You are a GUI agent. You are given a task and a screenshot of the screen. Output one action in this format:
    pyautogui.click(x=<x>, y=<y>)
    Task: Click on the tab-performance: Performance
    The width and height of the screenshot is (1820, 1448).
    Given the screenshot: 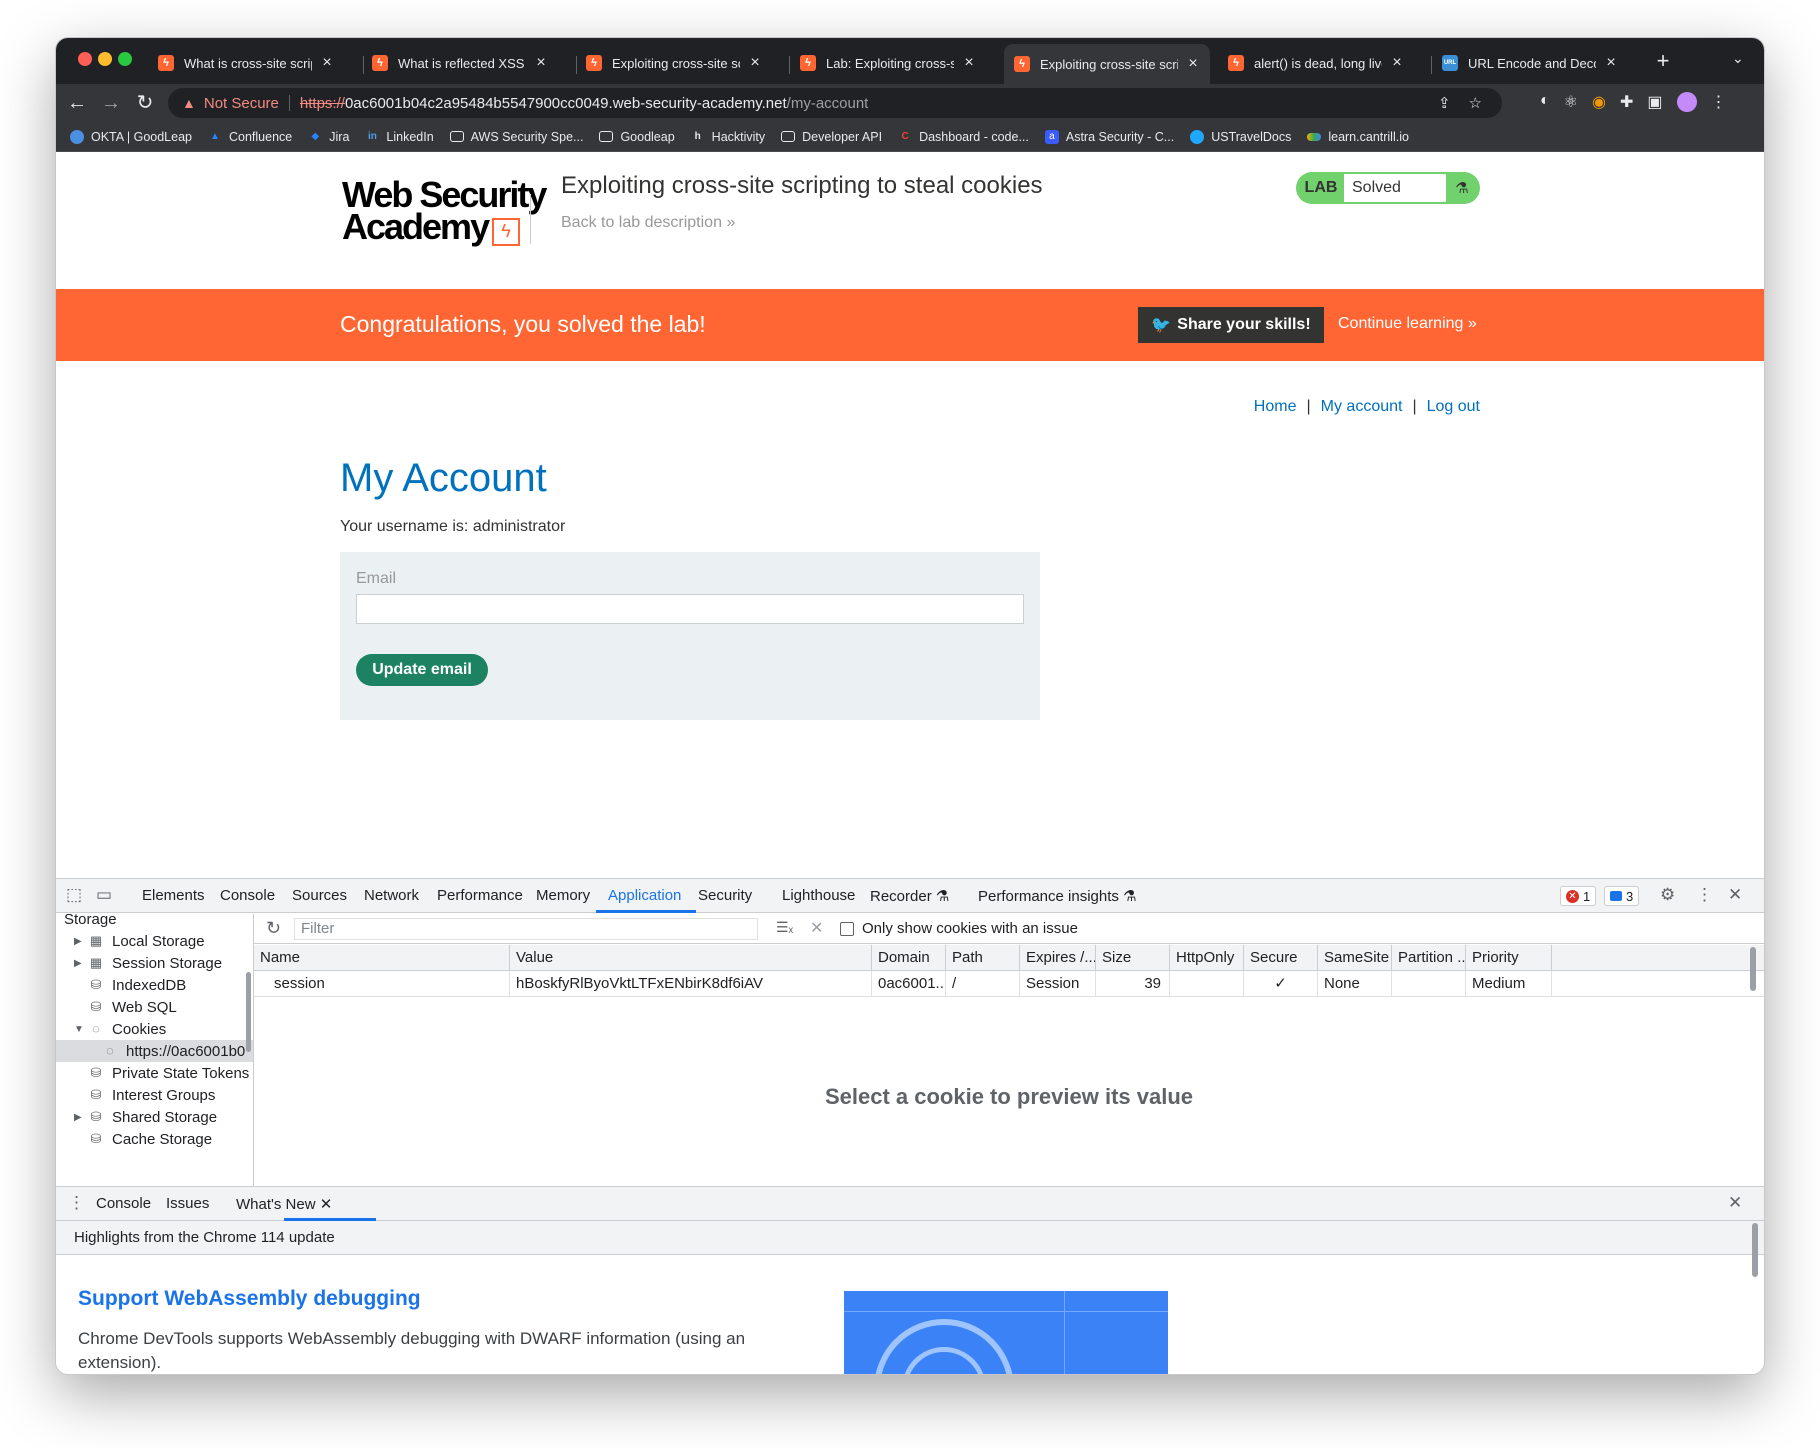 What is the action you would take?
    pyautogui.click(x=480, y=895)
    